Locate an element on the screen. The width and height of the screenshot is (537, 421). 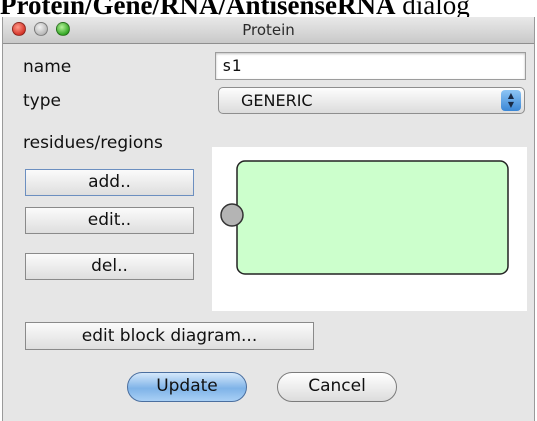
up-down-arrows-icon: ▲ ▼ is located at coordinates (511, 100).